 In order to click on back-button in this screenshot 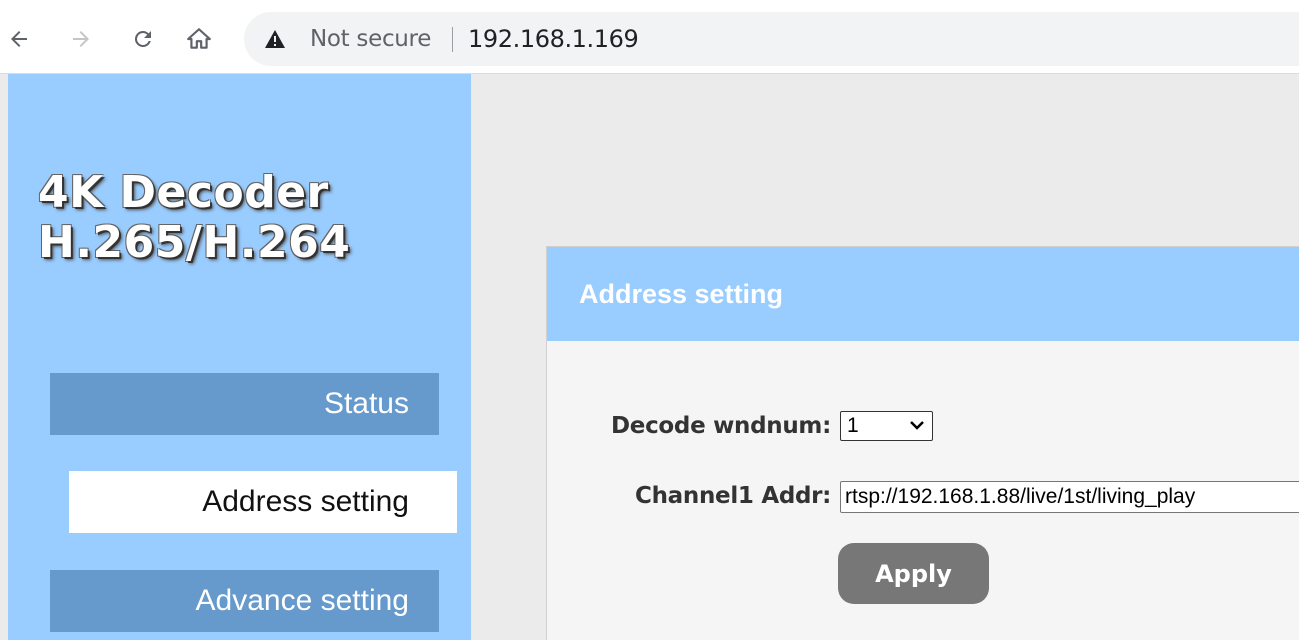, I will do `click(19, 39)`.